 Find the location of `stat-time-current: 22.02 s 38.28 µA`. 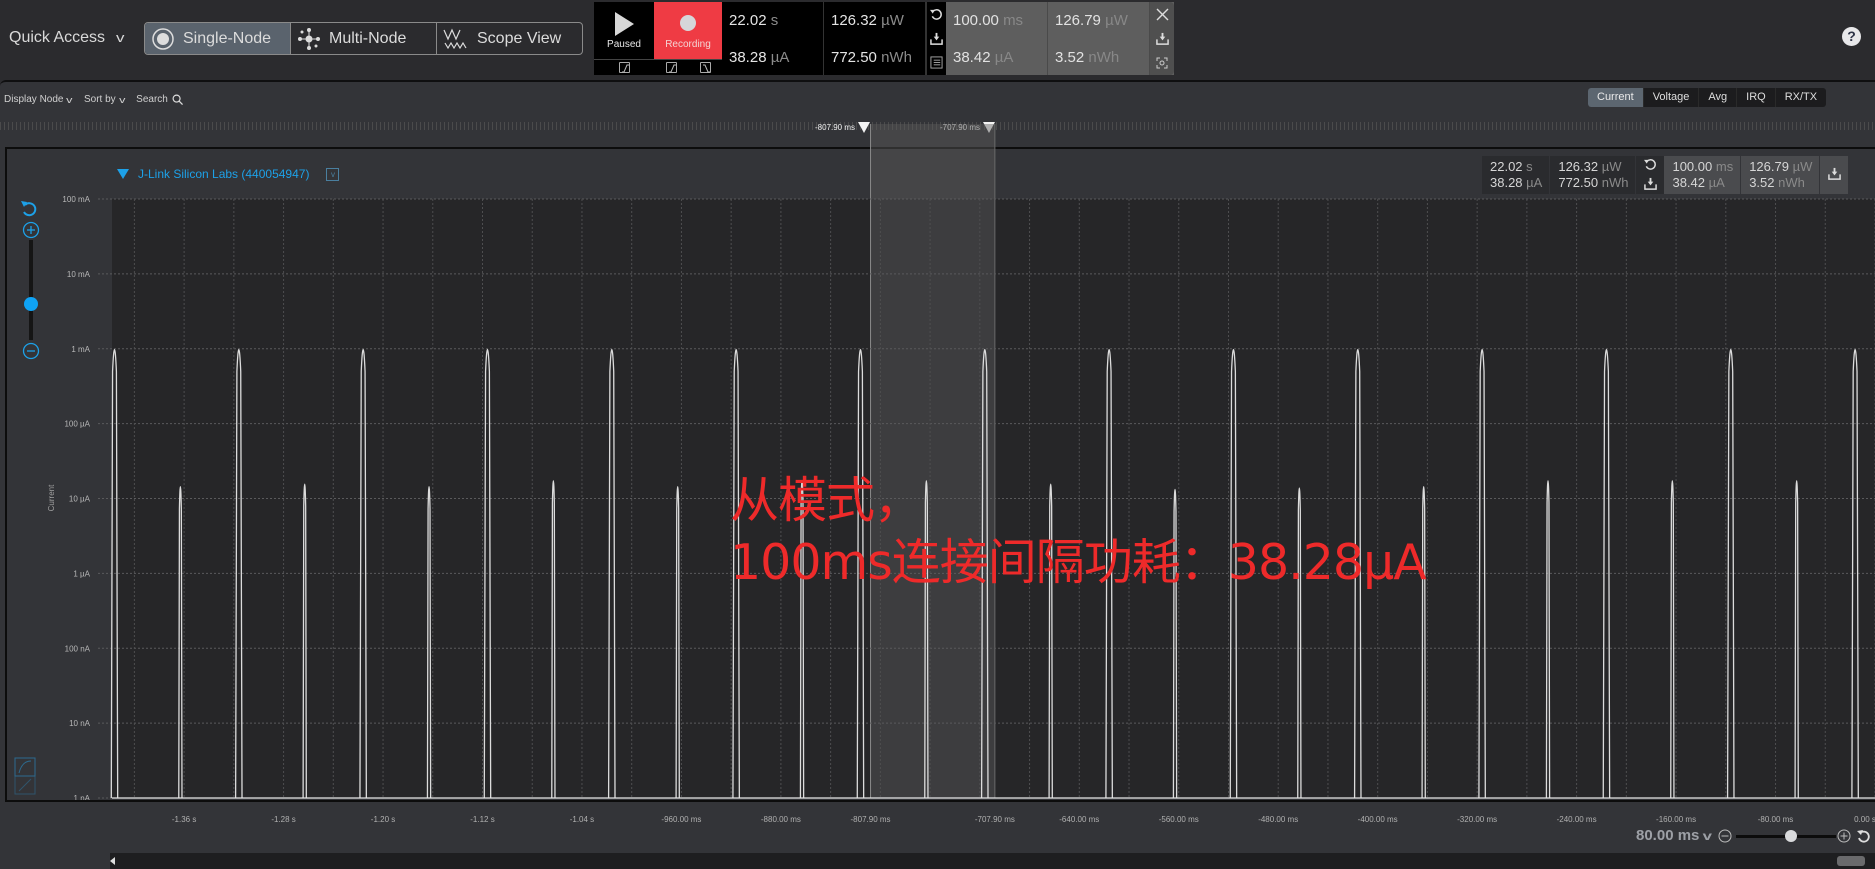

stat-time-current: 22.02 s 38.28 µA is located at coordinates (773, 38).